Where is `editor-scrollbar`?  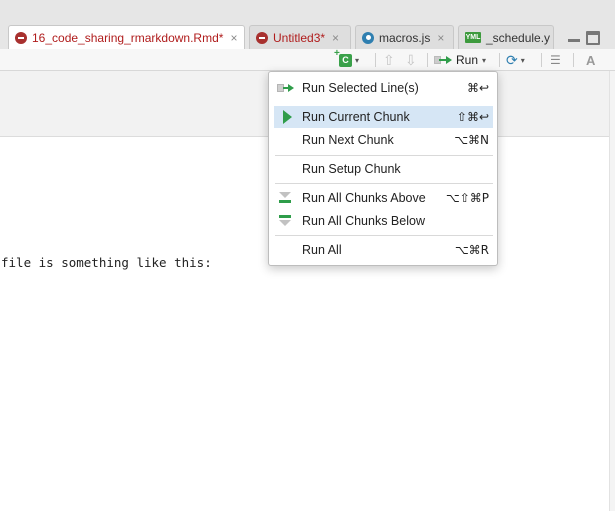
editor-scrollbar is located at coordinates (612, 291).